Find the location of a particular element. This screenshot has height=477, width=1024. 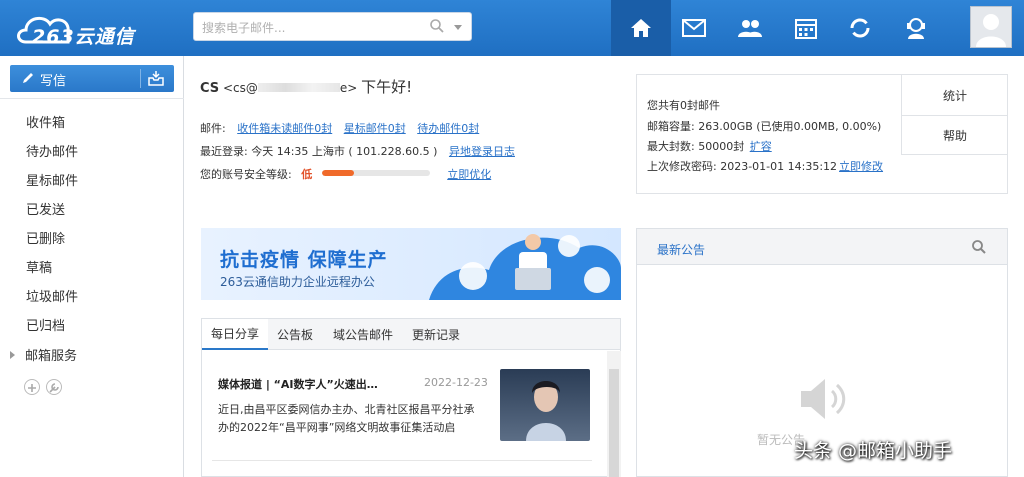

expand-link: 扩容 is located at coordinates (761, 146).